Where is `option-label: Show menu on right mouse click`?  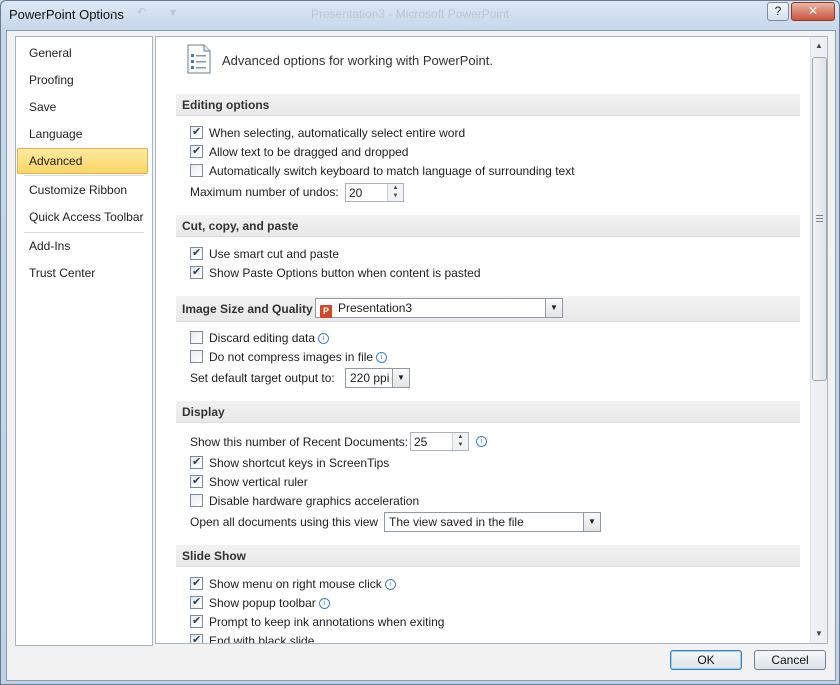 option-label: Show menu on right mouse click is located at coordinates (295, 584).